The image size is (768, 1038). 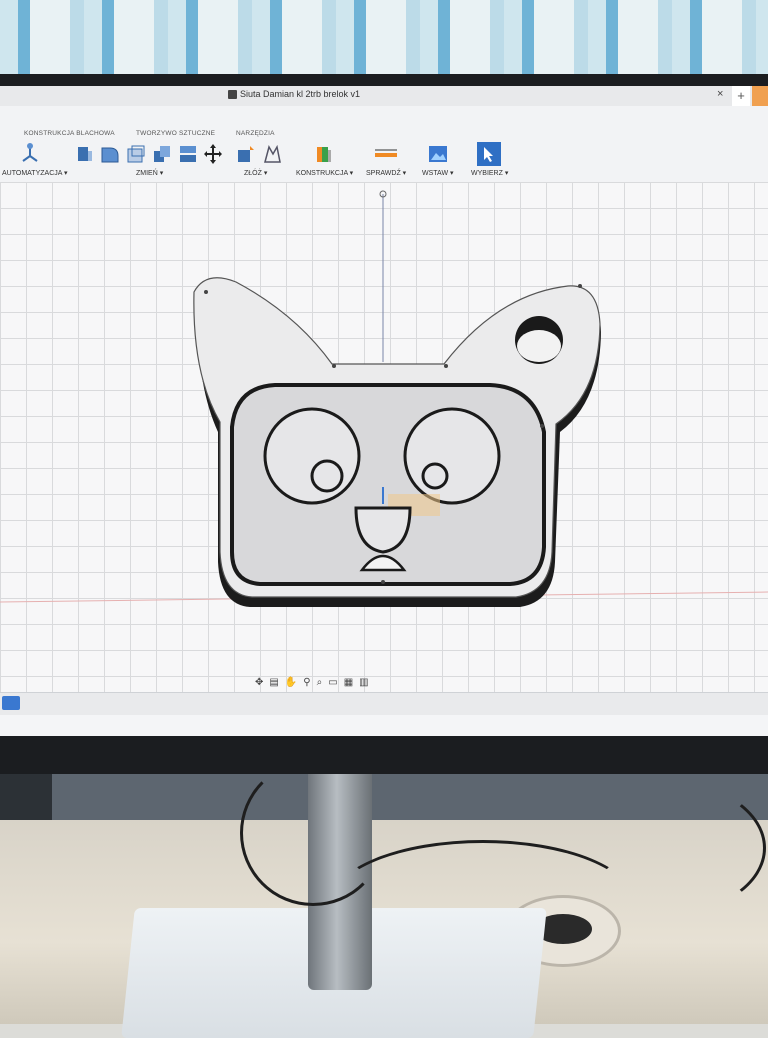 What do you see at coordinates (162, 154) in the screenshot?
I see `combine-icon` at bounding box center [162, 154].